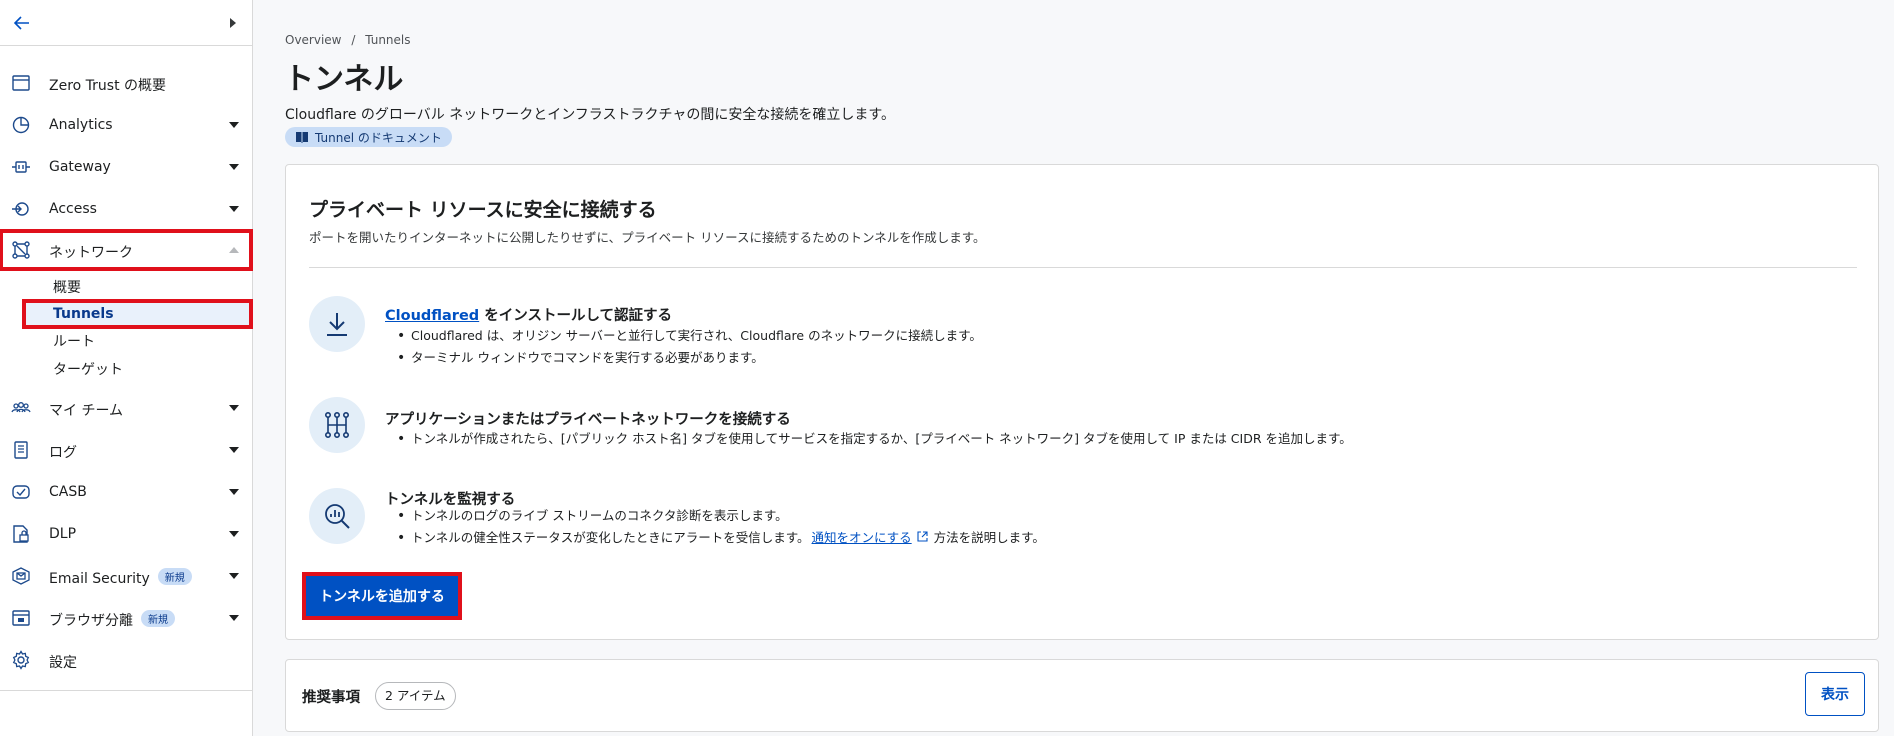  I want to click on sidebar-item-analytics: Analytics, so click(126, 125).